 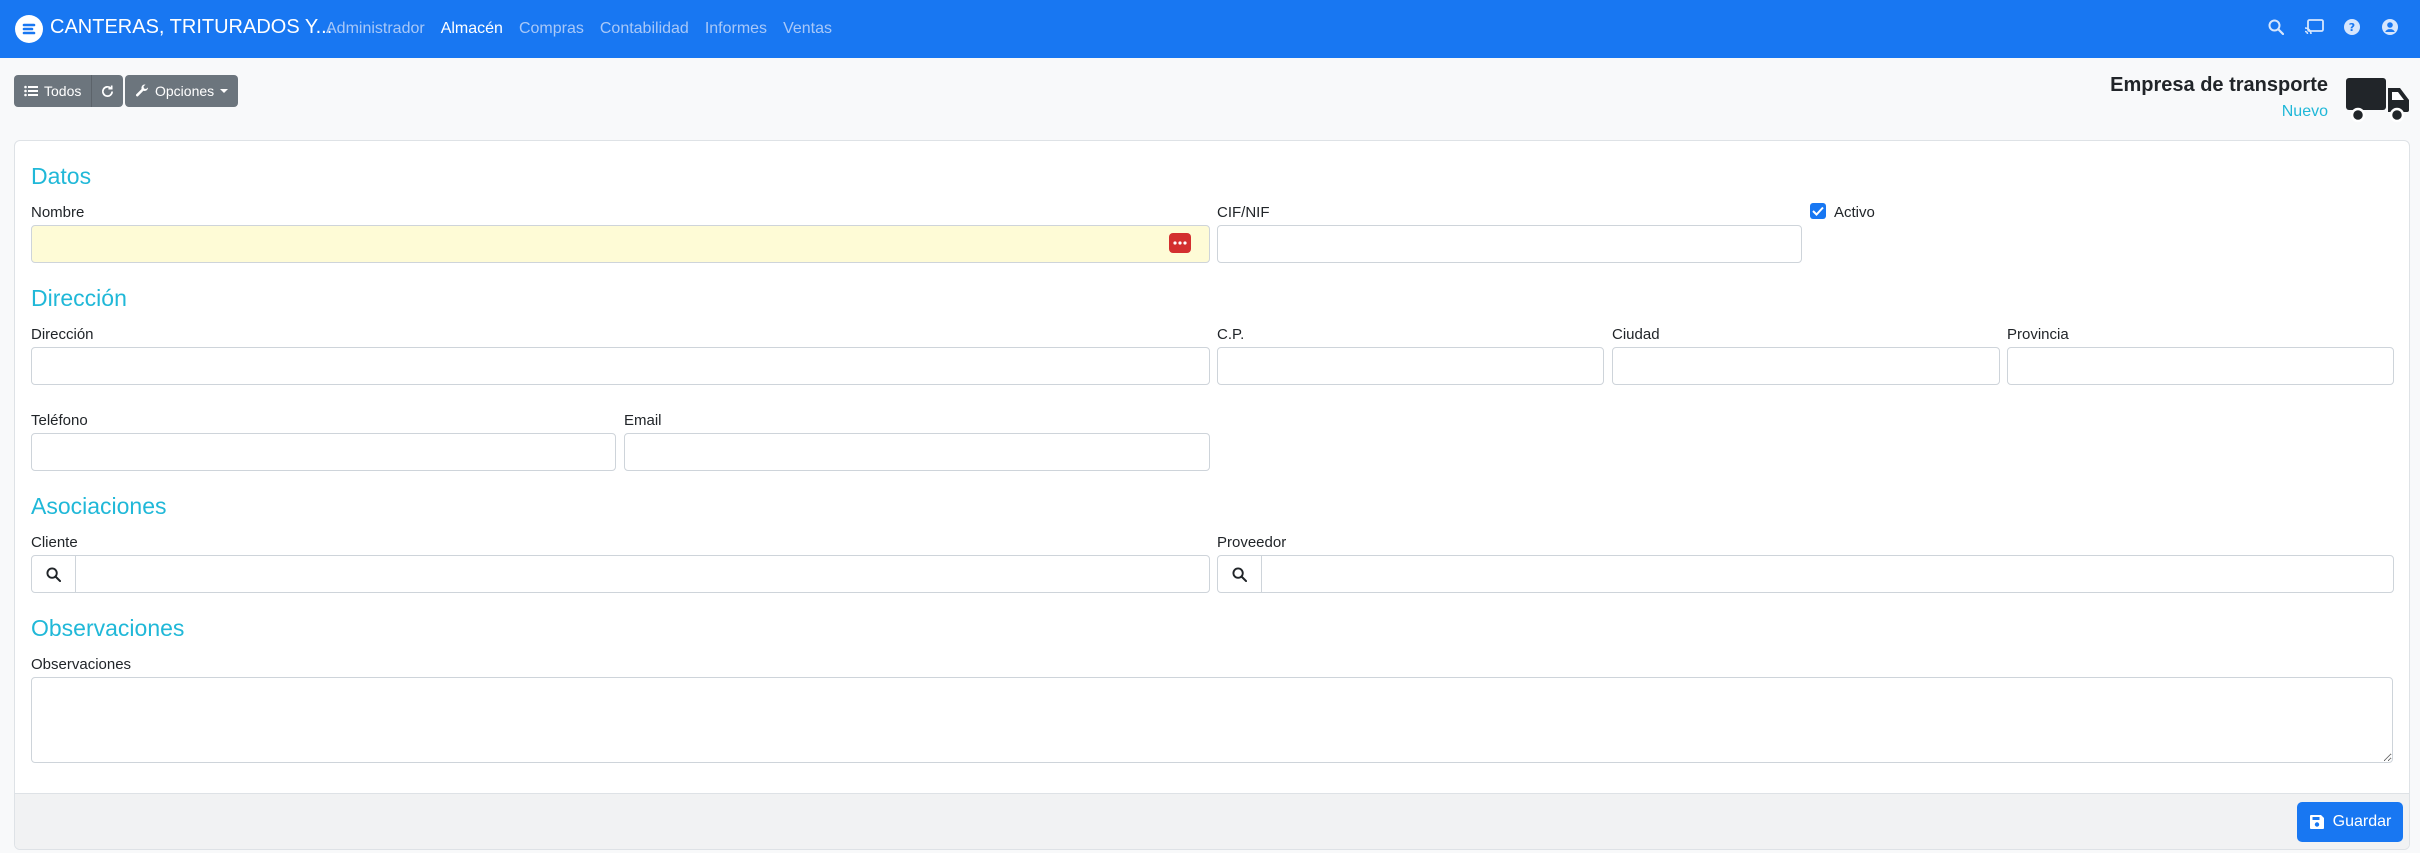 What do you see at coordinates (1180, 243) in the screenshot?
I see `password-manager-icon` at bounding box center [1180, 243].